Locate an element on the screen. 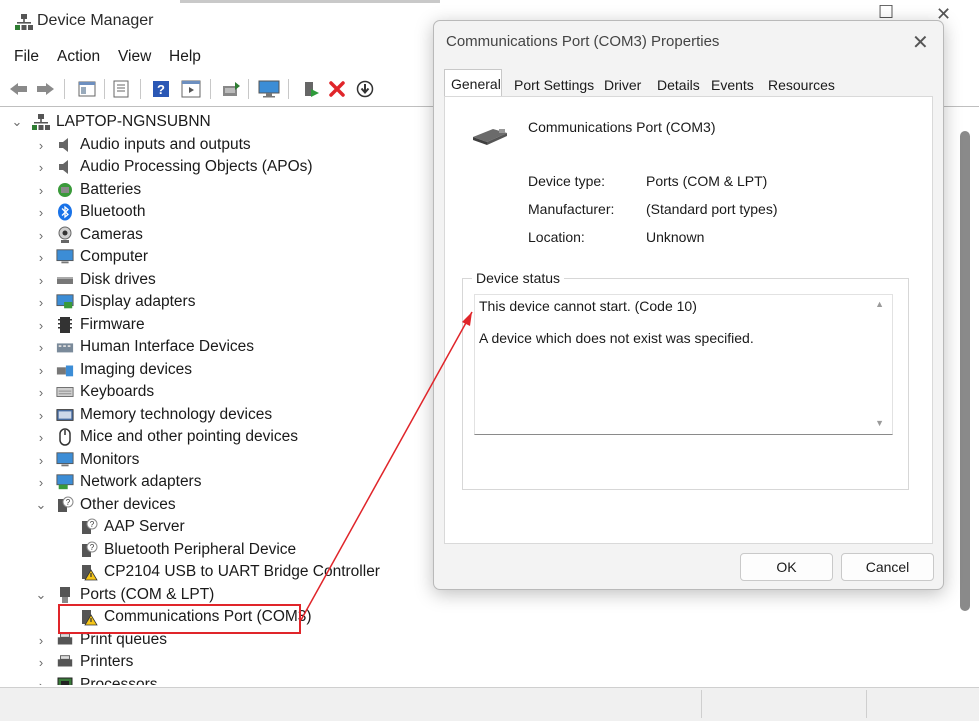  tree-category: › Computer is located at coordinates (91, 257).